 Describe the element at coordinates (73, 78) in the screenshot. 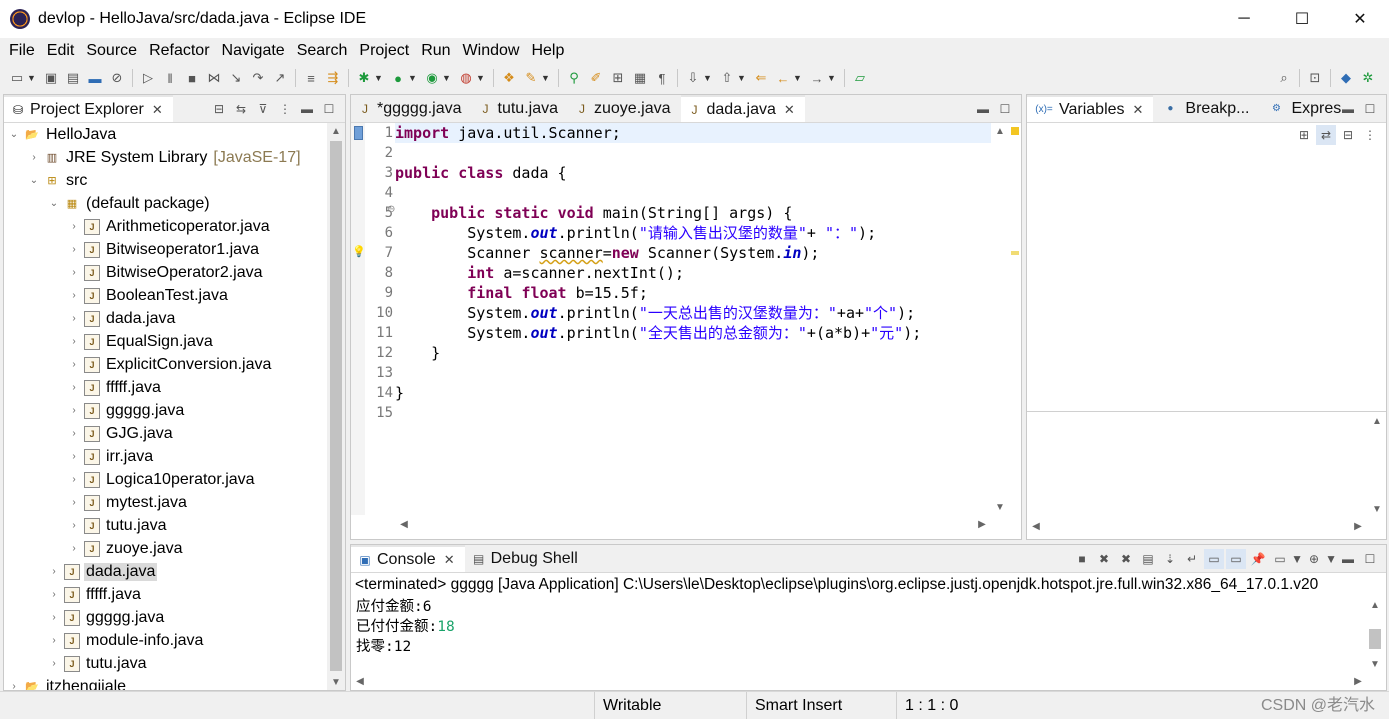

I see `save-all-icon: ▤` at that location.